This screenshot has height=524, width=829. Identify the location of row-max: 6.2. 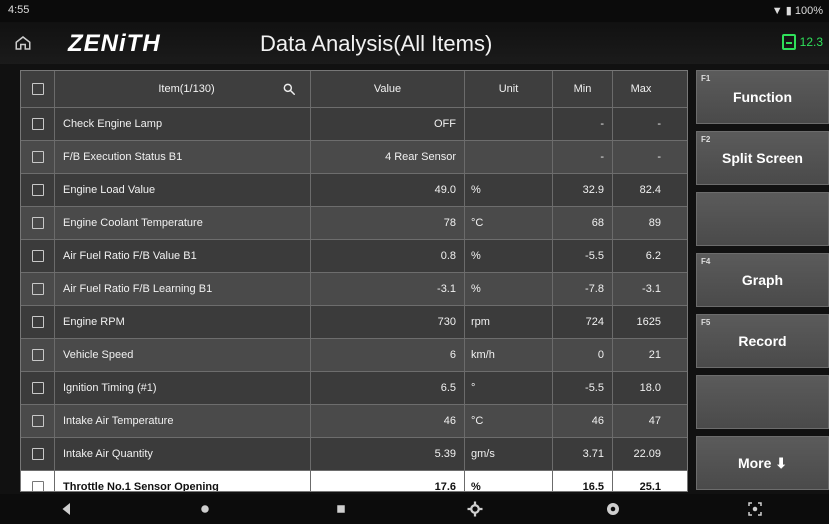
(653, 256).